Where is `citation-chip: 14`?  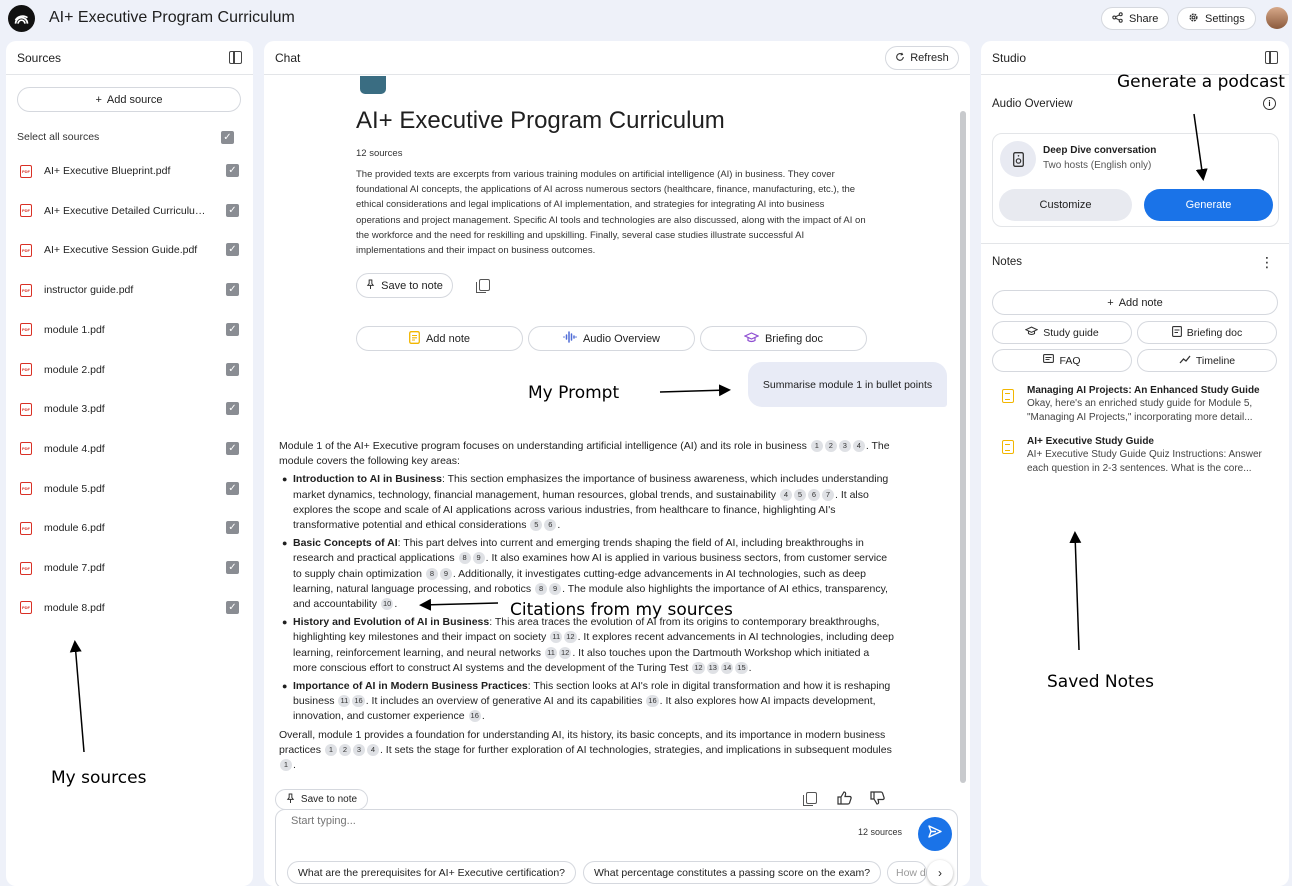 citation-chip: 14 is located at coordinates (727, 667).